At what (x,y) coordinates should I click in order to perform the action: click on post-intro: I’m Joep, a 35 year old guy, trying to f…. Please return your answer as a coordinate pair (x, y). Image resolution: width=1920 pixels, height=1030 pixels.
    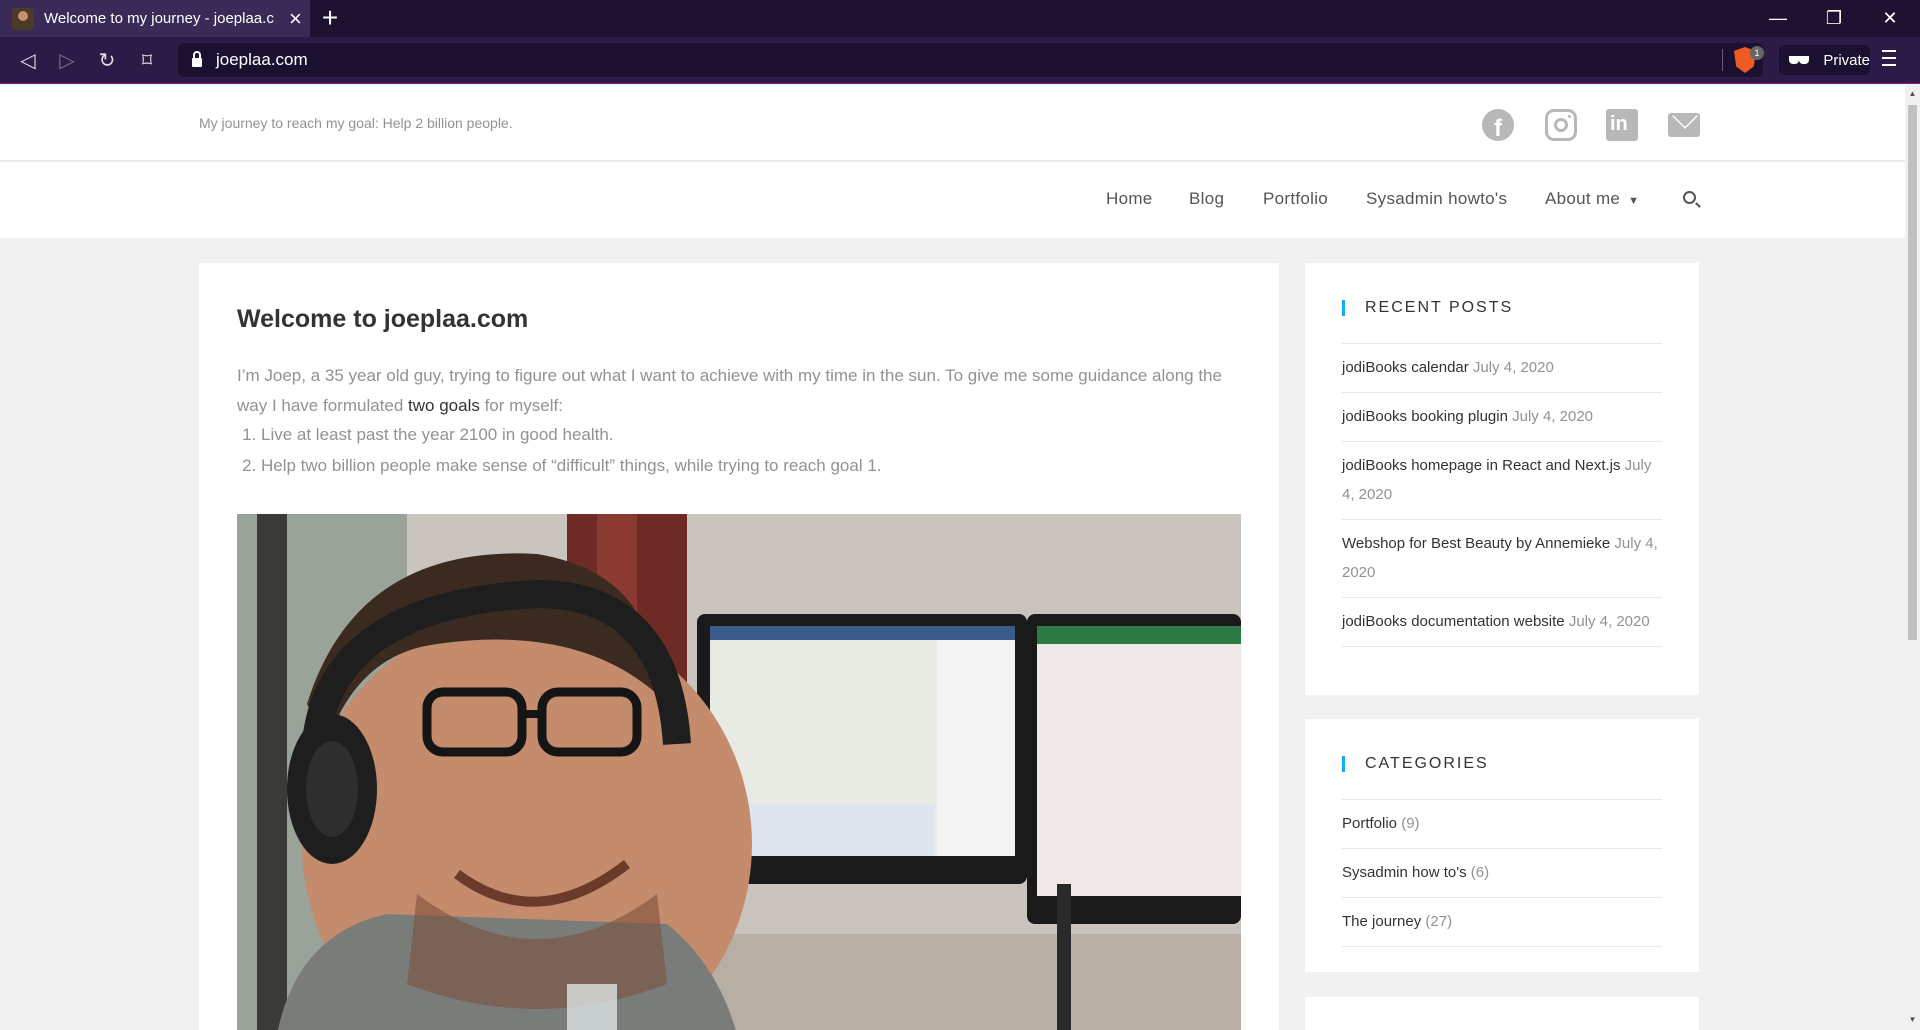
    Looking at the image, I should click on (742, 391).